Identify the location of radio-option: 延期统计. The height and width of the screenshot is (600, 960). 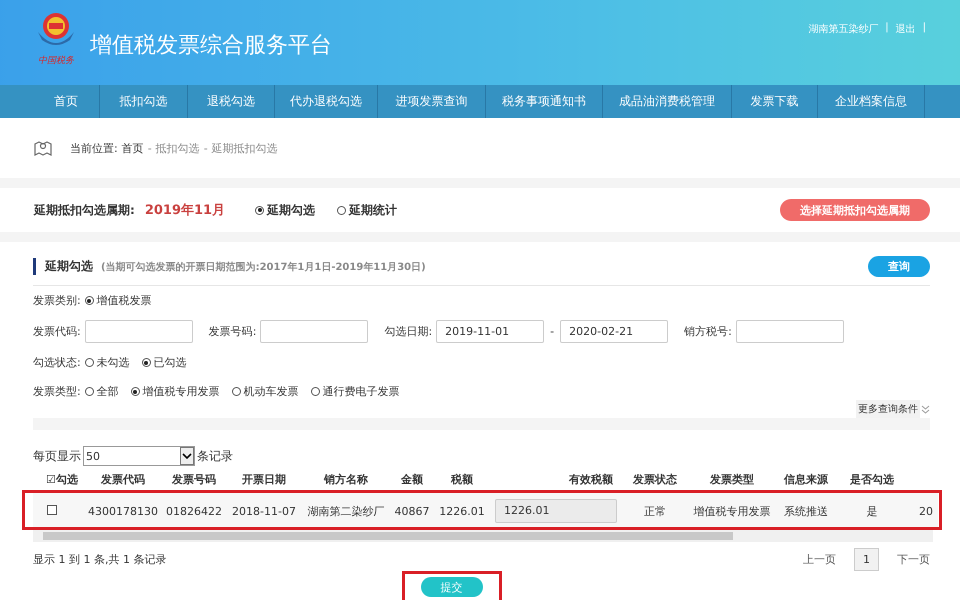
(367, 210).